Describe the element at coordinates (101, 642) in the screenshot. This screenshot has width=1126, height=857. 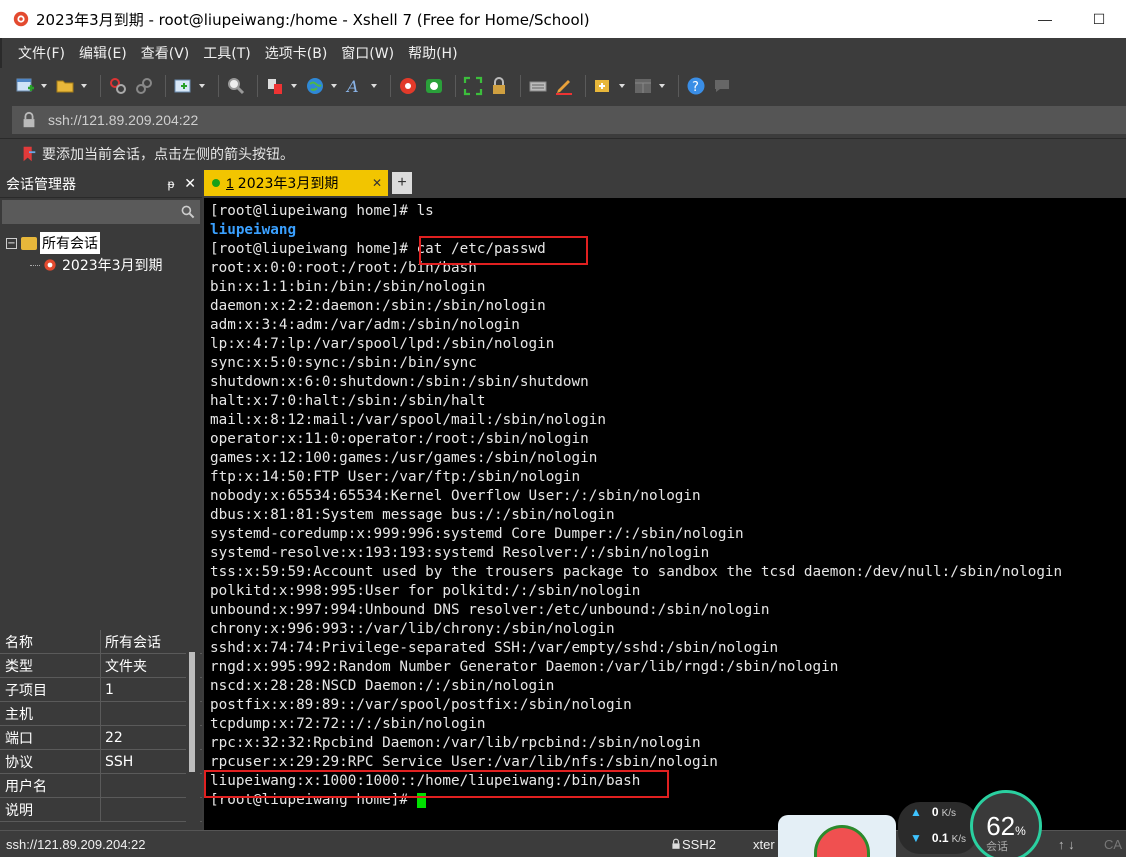
I see `property-row: 名称 所有会话` at that location.